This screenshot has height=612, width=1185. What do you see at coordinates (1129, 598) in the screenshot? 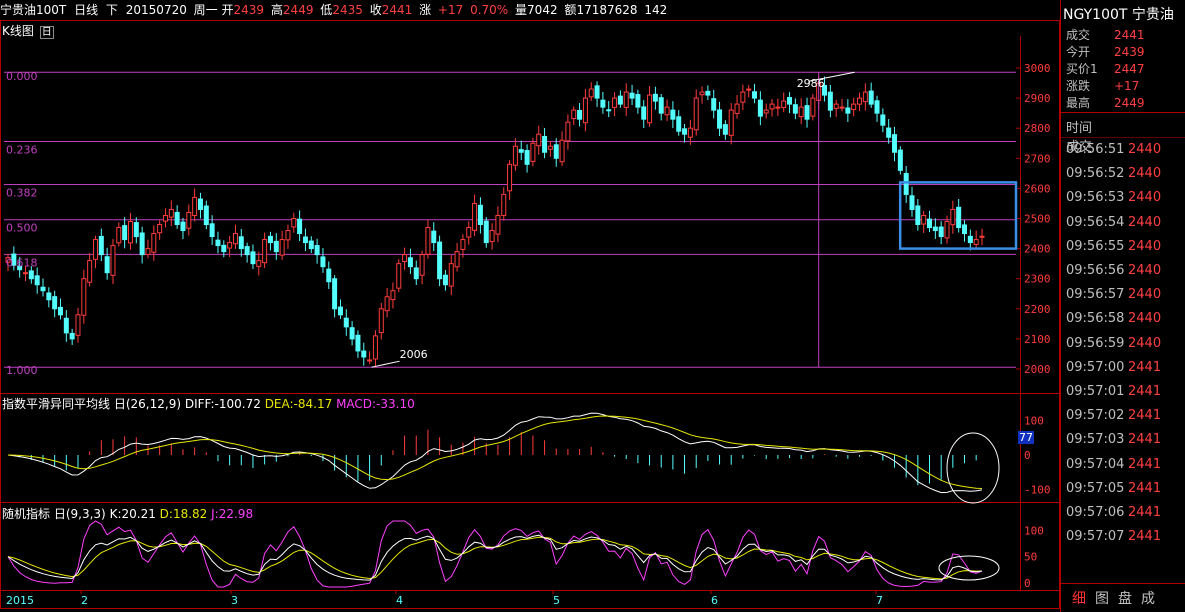
I see `tab-orderbook: 盘` at bounding box center [1129, 598].